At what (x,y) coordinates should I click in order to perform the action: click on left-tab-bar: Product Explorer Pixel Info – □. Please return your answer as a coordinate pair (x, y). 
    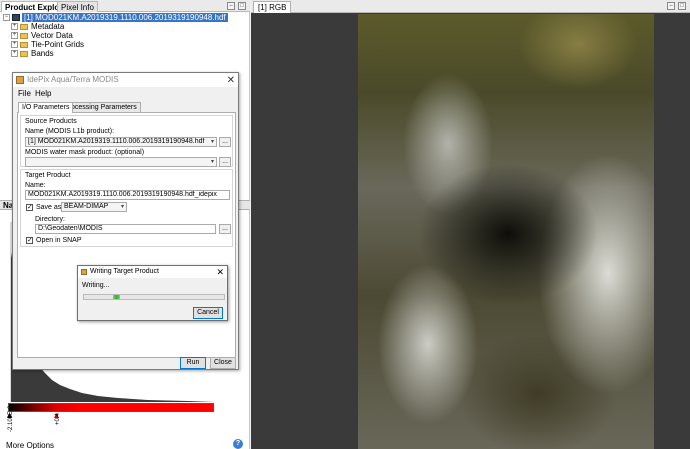
    Looking at the image, I should click on (125, 6).